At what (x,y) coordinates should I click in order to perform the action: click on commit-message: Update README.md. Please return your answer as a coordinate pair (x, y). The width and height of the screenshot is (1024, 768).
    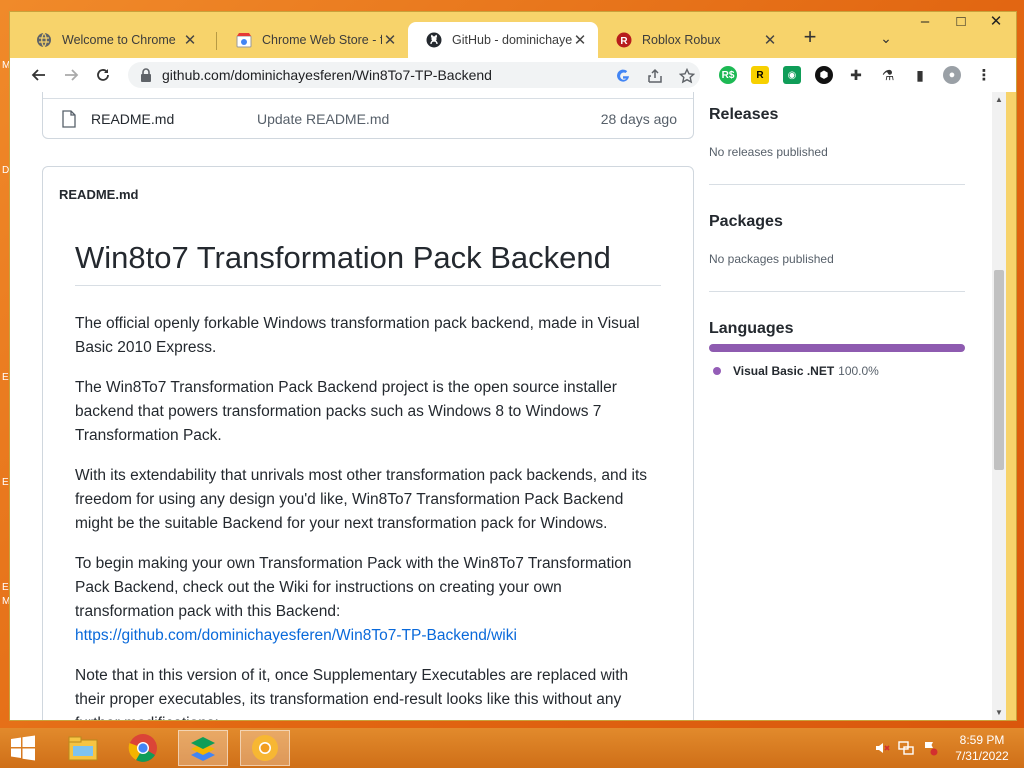
    Looking at the image, I should click on (429, 119).